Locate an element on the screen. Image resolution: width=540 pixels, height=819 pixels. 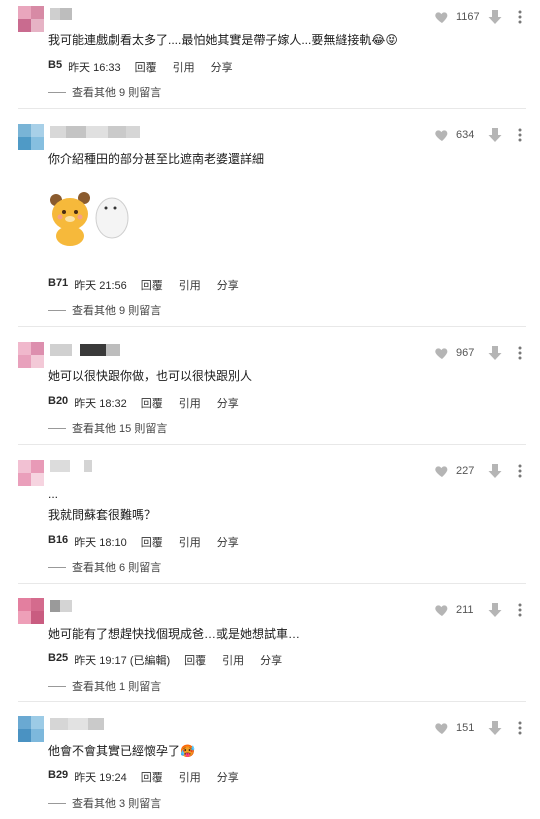
reaction-bar: 227 is located at coordinates (480, 471).